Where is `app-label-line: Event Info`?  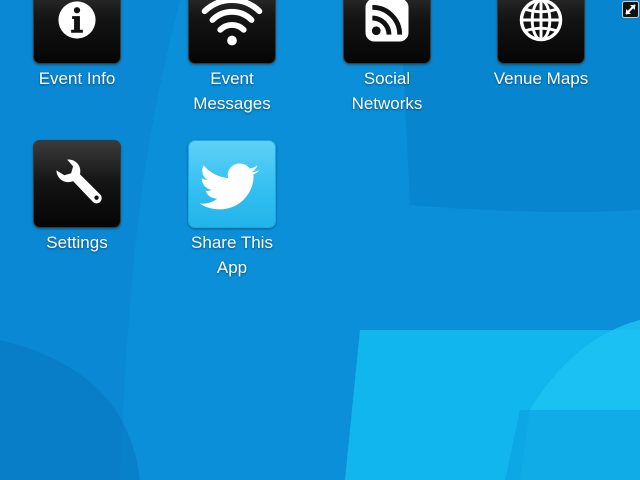 app-label-line: Event Info is located at coordinates (77, 78).